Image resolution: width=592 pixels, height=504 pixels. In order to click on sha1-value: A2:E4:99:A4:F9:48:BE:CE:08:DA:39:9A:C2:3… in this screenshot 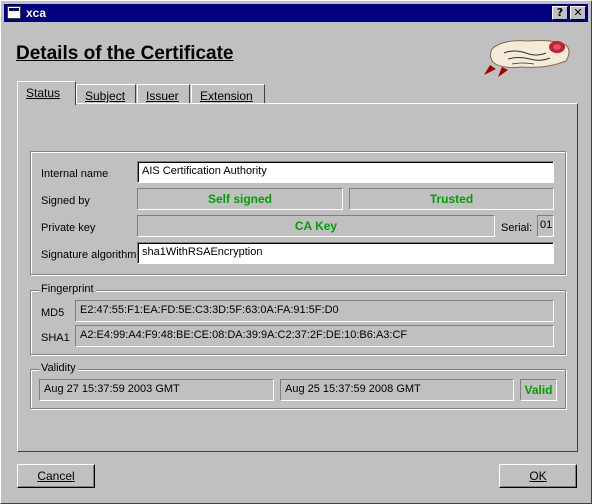, I will do `click(314, 336)`.